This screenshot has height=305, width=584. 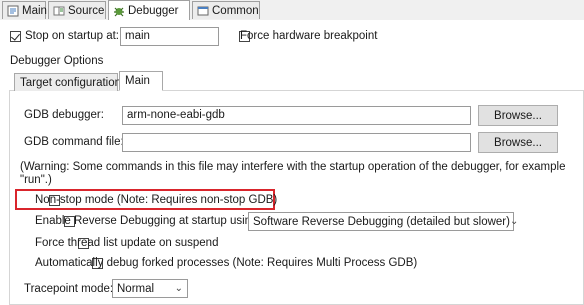 I want to click on gdb-command-file-input, so click(x=296, y=142).